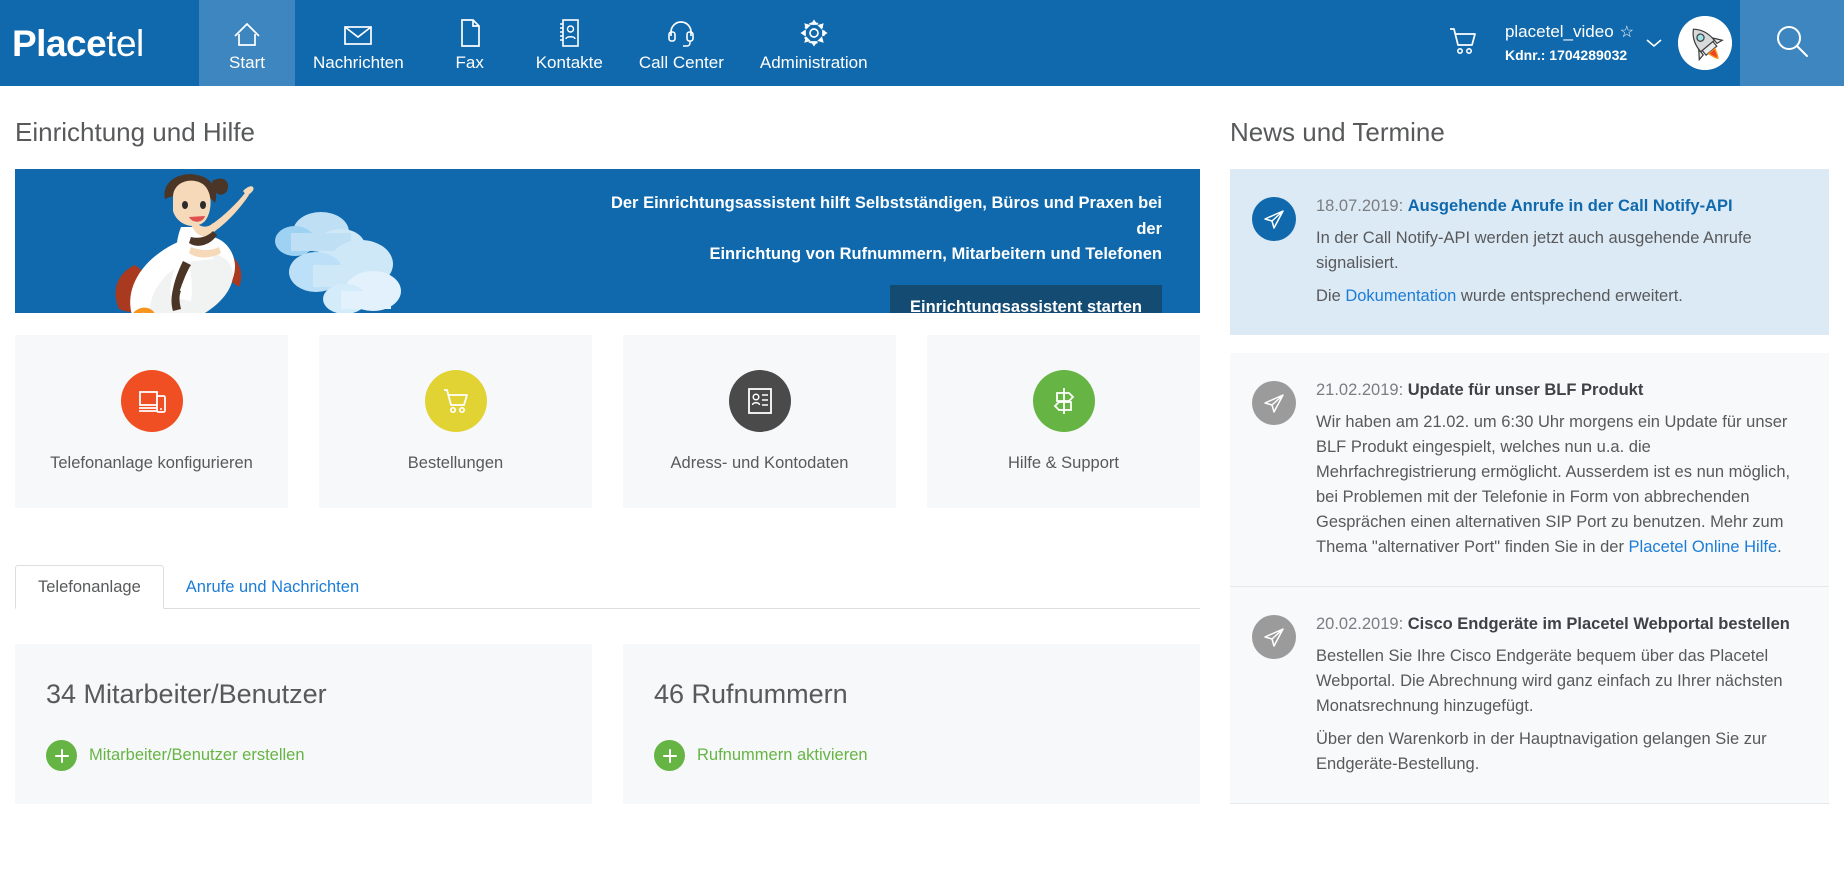 The image size is (1844, 871). Describe the element at coordinates (1654, 43) in the screenshot. I see `chevron-down-icon` at that location.